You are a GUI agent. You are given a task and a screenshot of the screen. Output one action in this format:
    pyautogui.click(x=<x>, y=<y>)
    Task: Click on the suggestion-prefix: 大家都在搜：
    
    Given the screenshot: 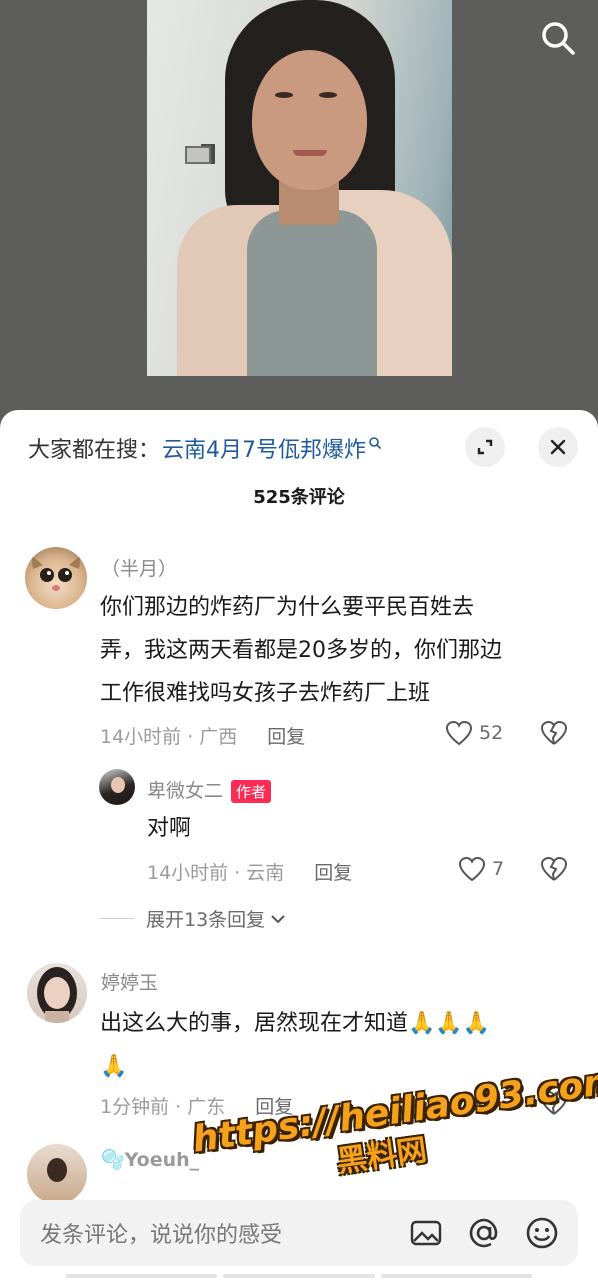 What is the action you would take?
    pyautogui.click(x=94, y=450)
    